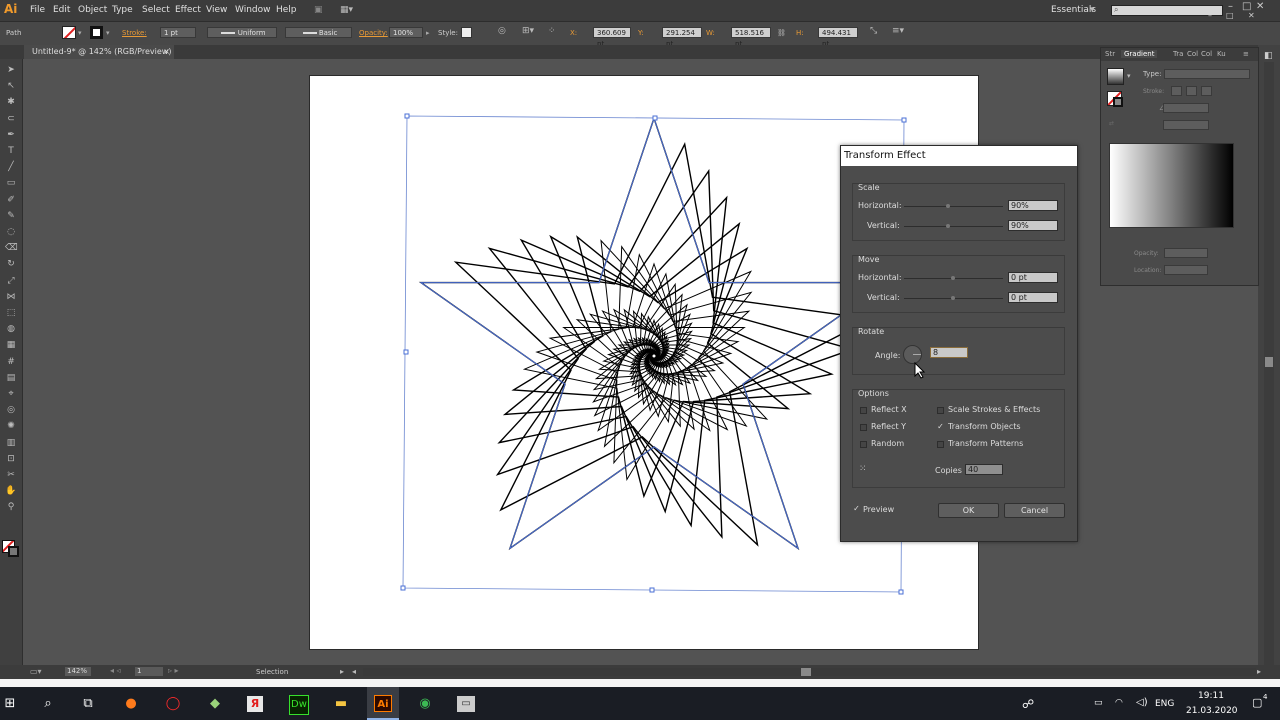 This screenshot has height=720, width=1280. What do you see at coordinates (466, 32) in the screenshot?
I see `graphic-style-swatch` at bounding box center [466, 32].